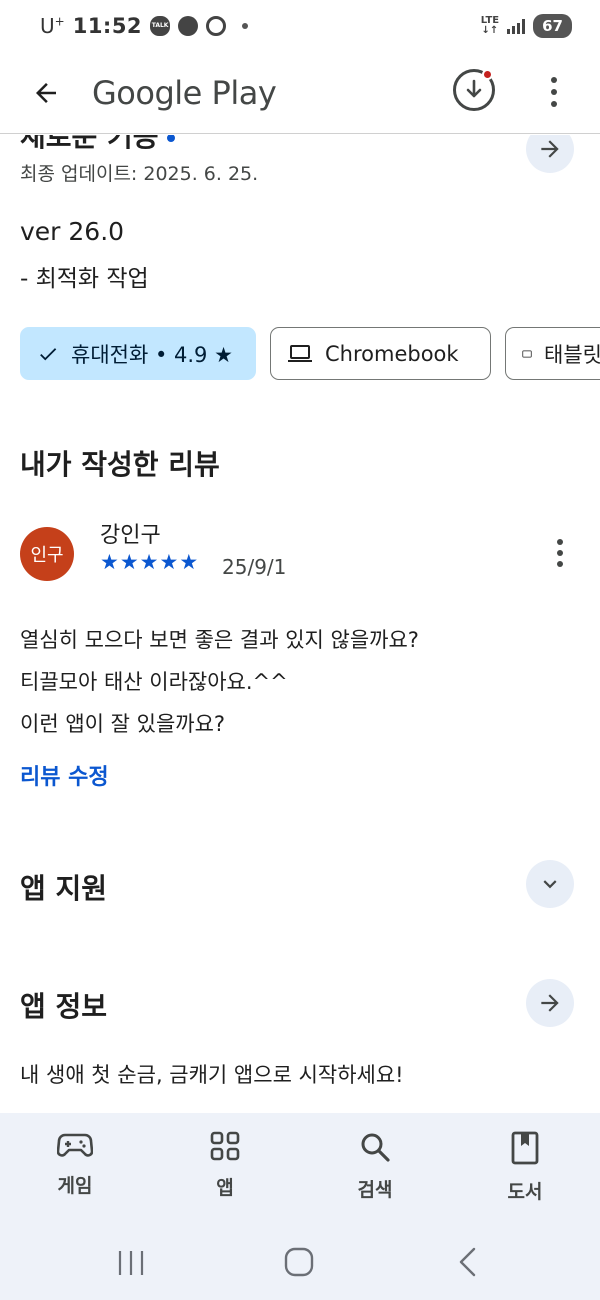 Image resolution: width=600 pixels, height=1300 pixels. What do you see at coordinates (84, 279) in the screenshot?
I see `release-note: - 최적화 작업` at bounding box center [84, 279].